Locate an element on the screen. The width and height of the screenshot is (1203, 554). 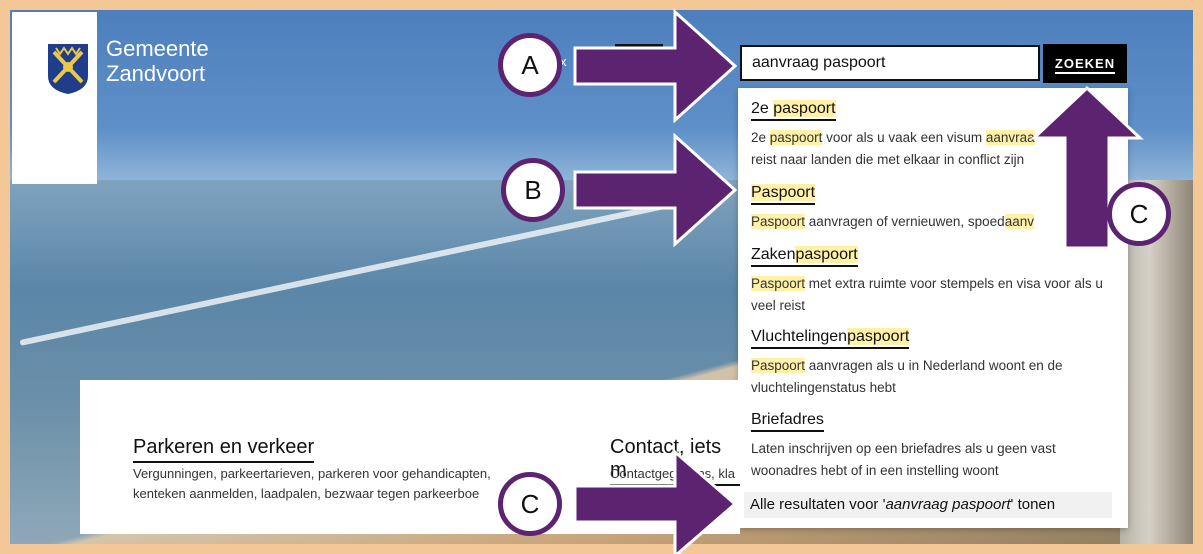
annotation-c-top: C is located at coordinates (1139, 214).